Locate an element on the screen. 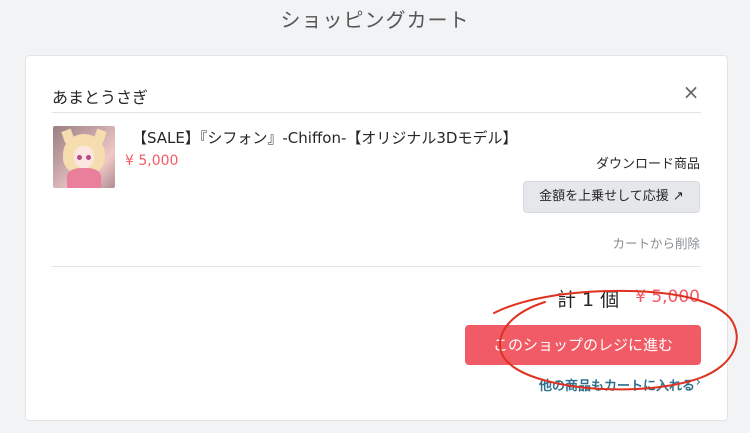 Image resolution: width=750 pixels, height=433 pixels. total-count: 計 1 個 is located at coordinates (588, 300).